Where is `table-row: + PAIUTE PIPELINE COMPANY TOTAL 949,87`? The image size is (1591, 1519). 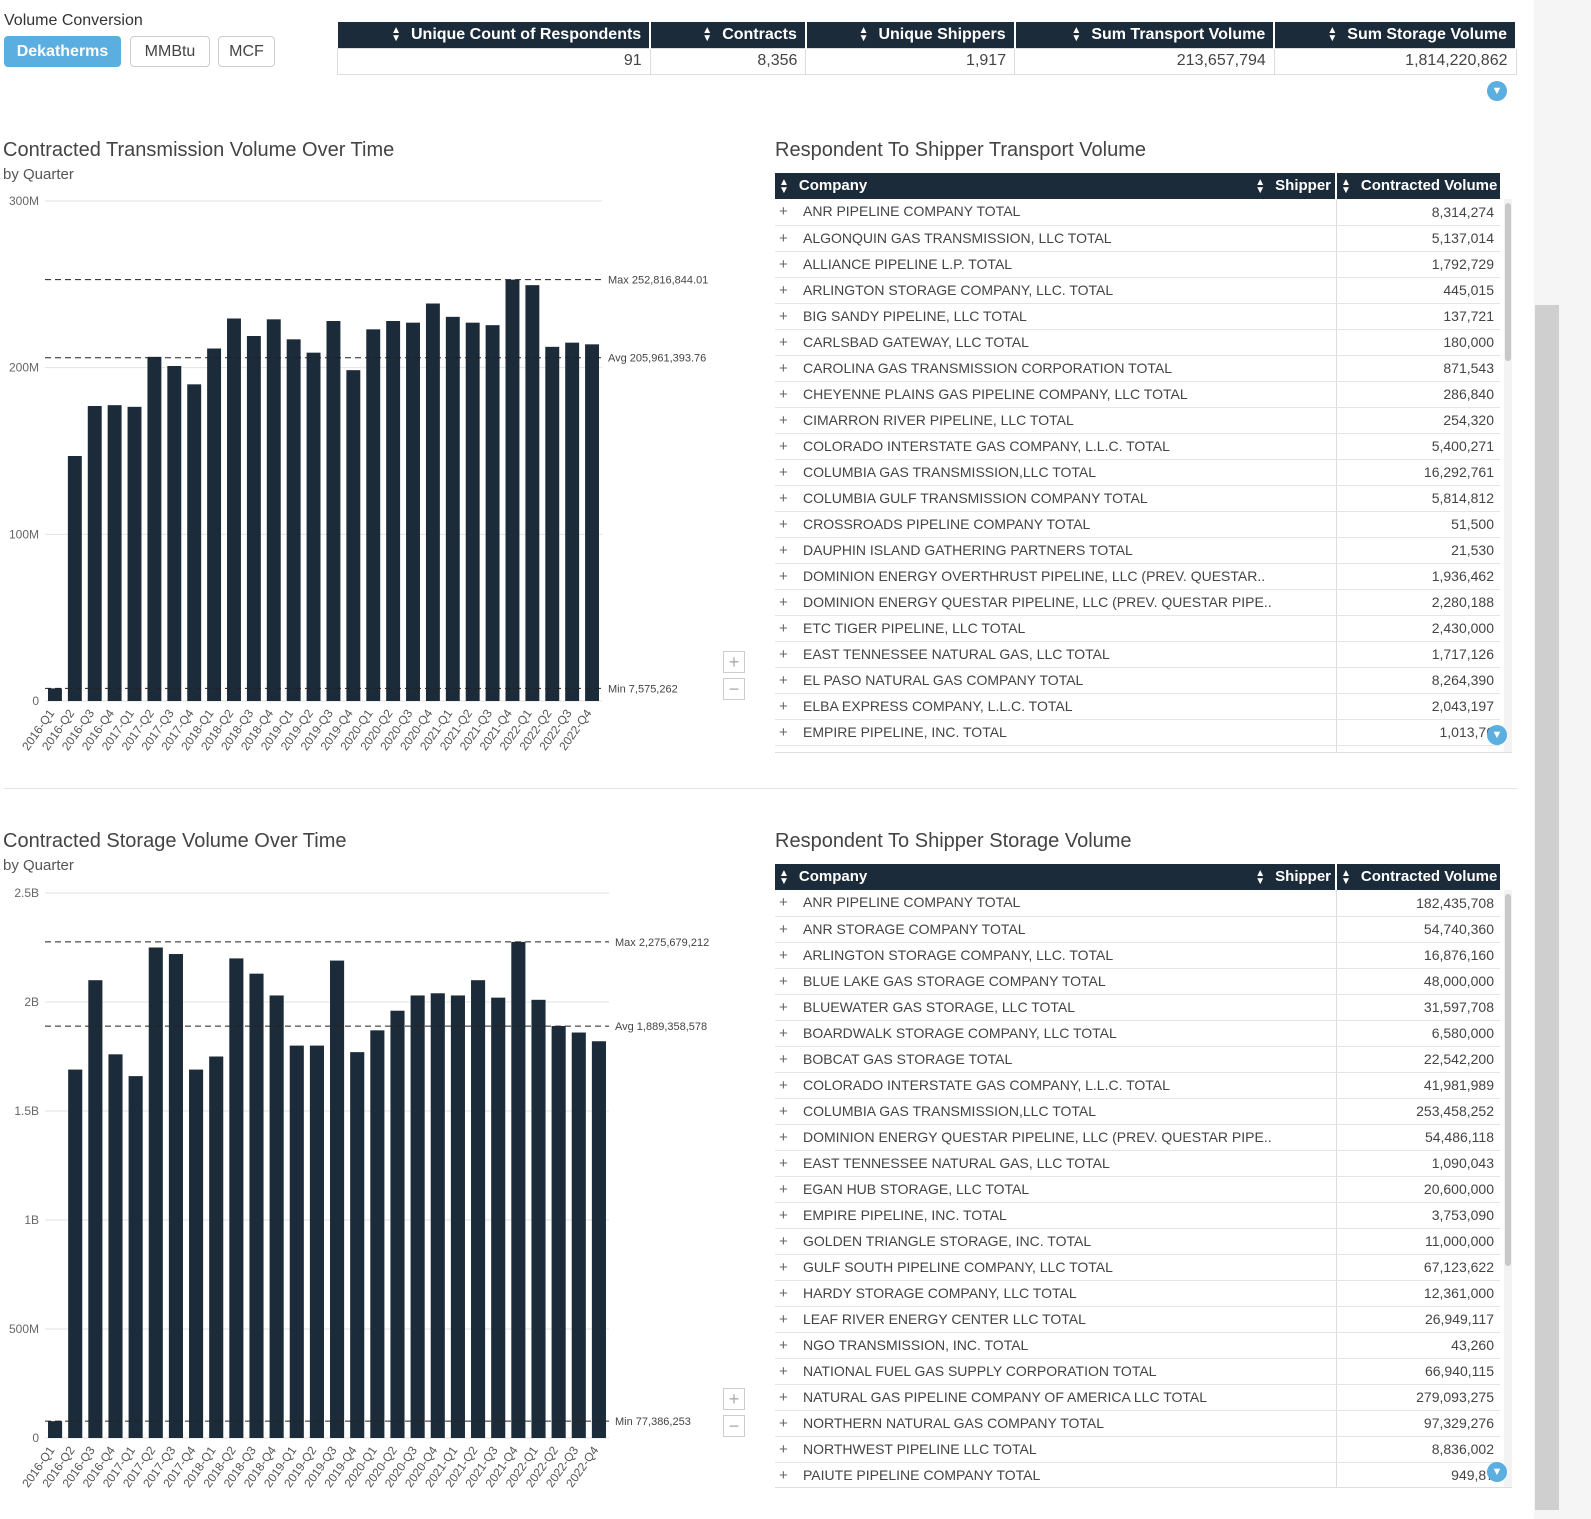
table-row: + PAIUTE PIPELINE COMPANY TOTAL 949,87 is located at coordinates (1137, 1474).